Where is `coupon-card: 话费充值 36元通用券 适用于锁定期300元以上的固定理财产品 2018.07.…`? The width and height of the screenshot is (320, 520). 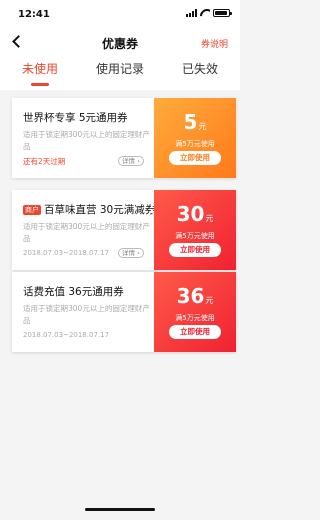 coupon-card: 话费充值 36元通用券 适用于锁定期300元以上的固定理财产品 2018.07.… is located at coordinates (124, 312).